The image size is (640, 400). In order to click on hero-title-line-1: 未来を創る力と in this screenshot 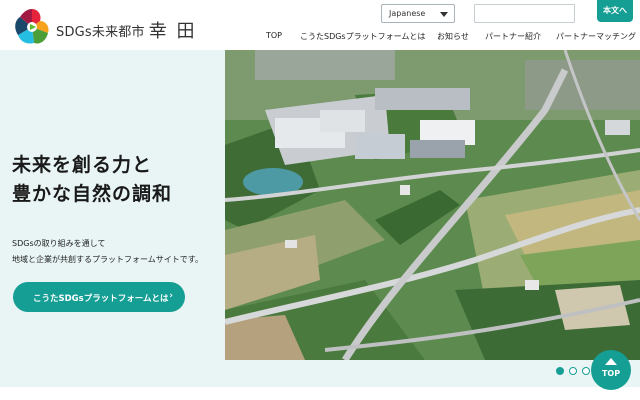, I will do `click(82, 165)`.